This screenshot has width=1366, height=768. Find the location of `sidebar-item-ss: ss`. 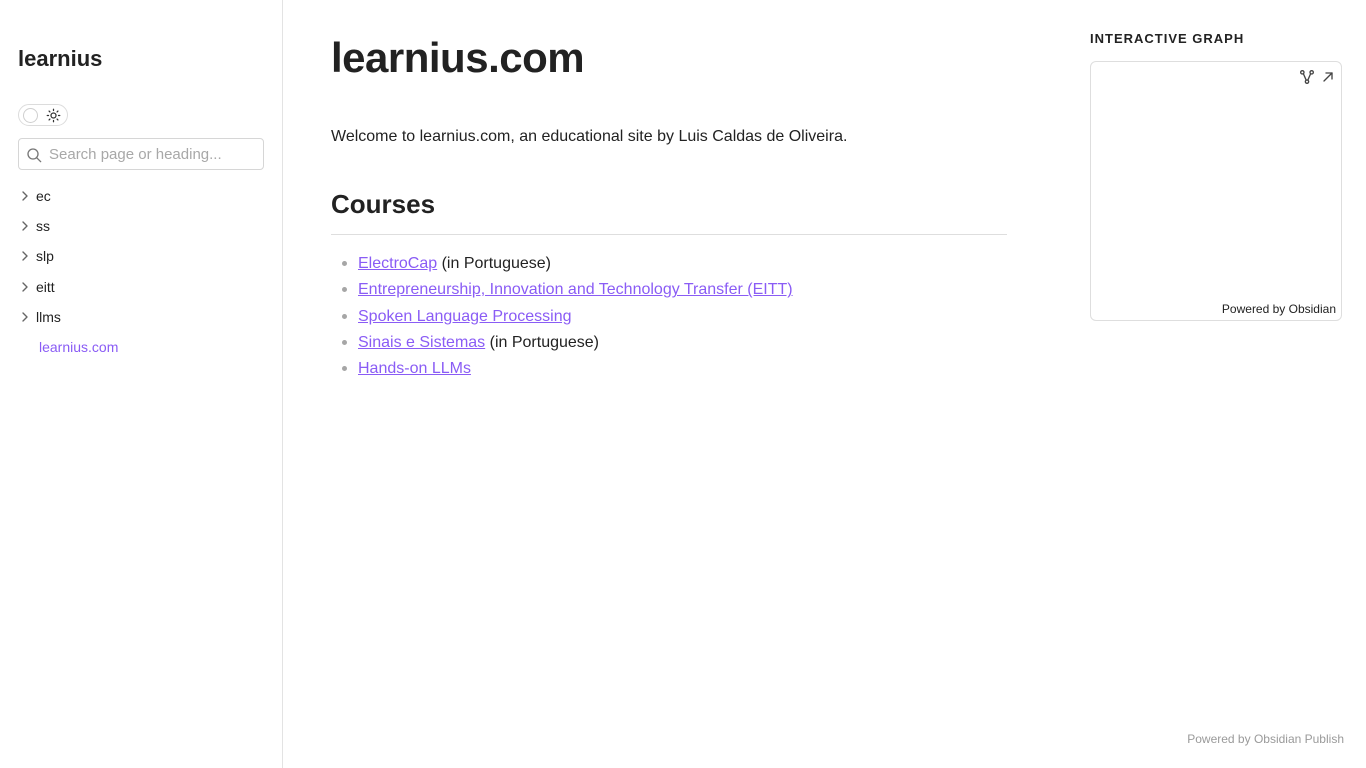

sidebar-item-ss: ss is located at coordinates (141, 226).